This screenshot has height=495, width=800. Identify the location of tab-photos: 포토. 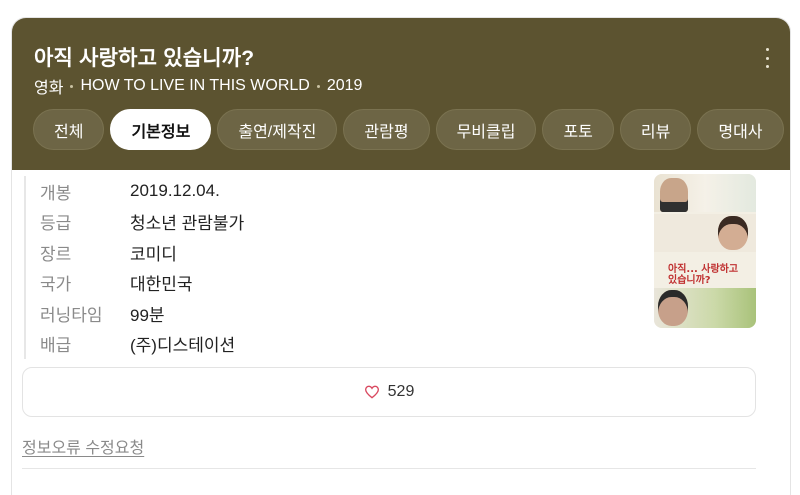
(578, 129).